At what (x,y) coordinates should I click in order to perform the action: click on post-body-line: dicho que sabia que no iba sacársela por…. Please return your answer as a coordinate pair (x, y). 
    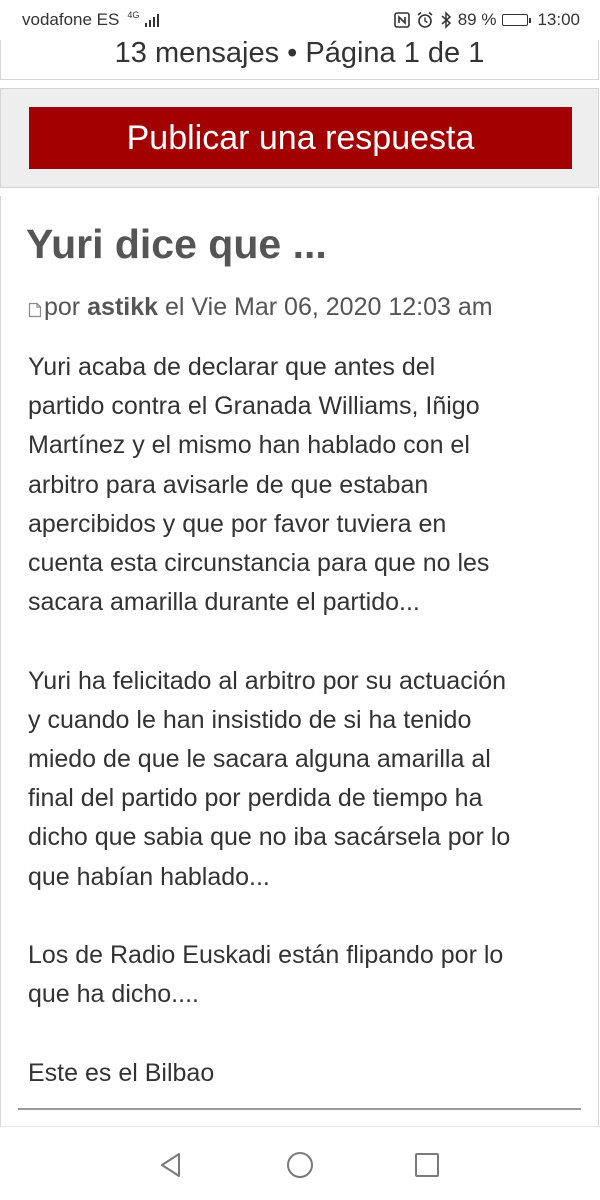
    Looking at the image, I should click on (269, 837).